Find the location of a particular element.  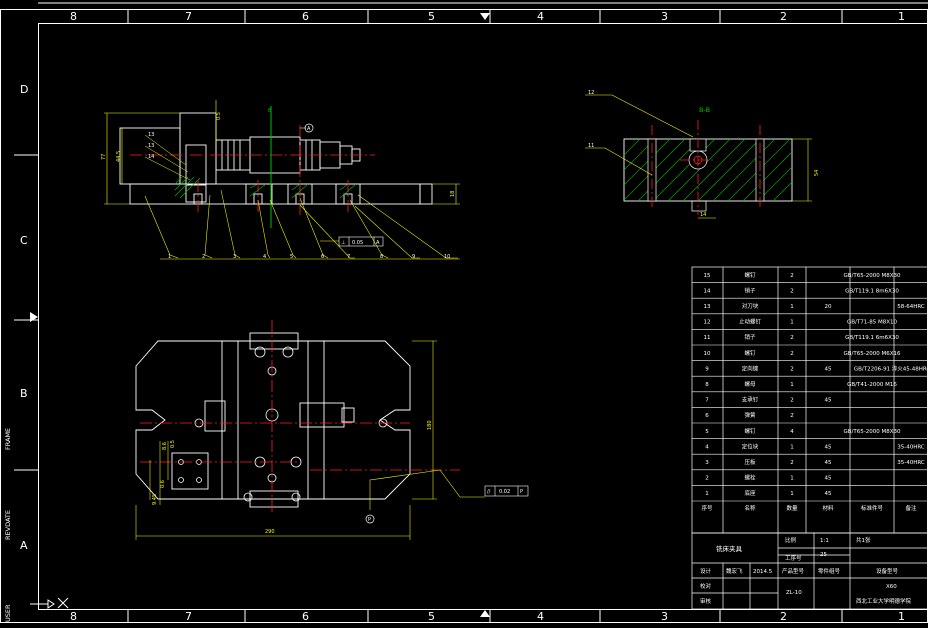

bom-header-cell: 材料 is located at coordinates (828, 508).